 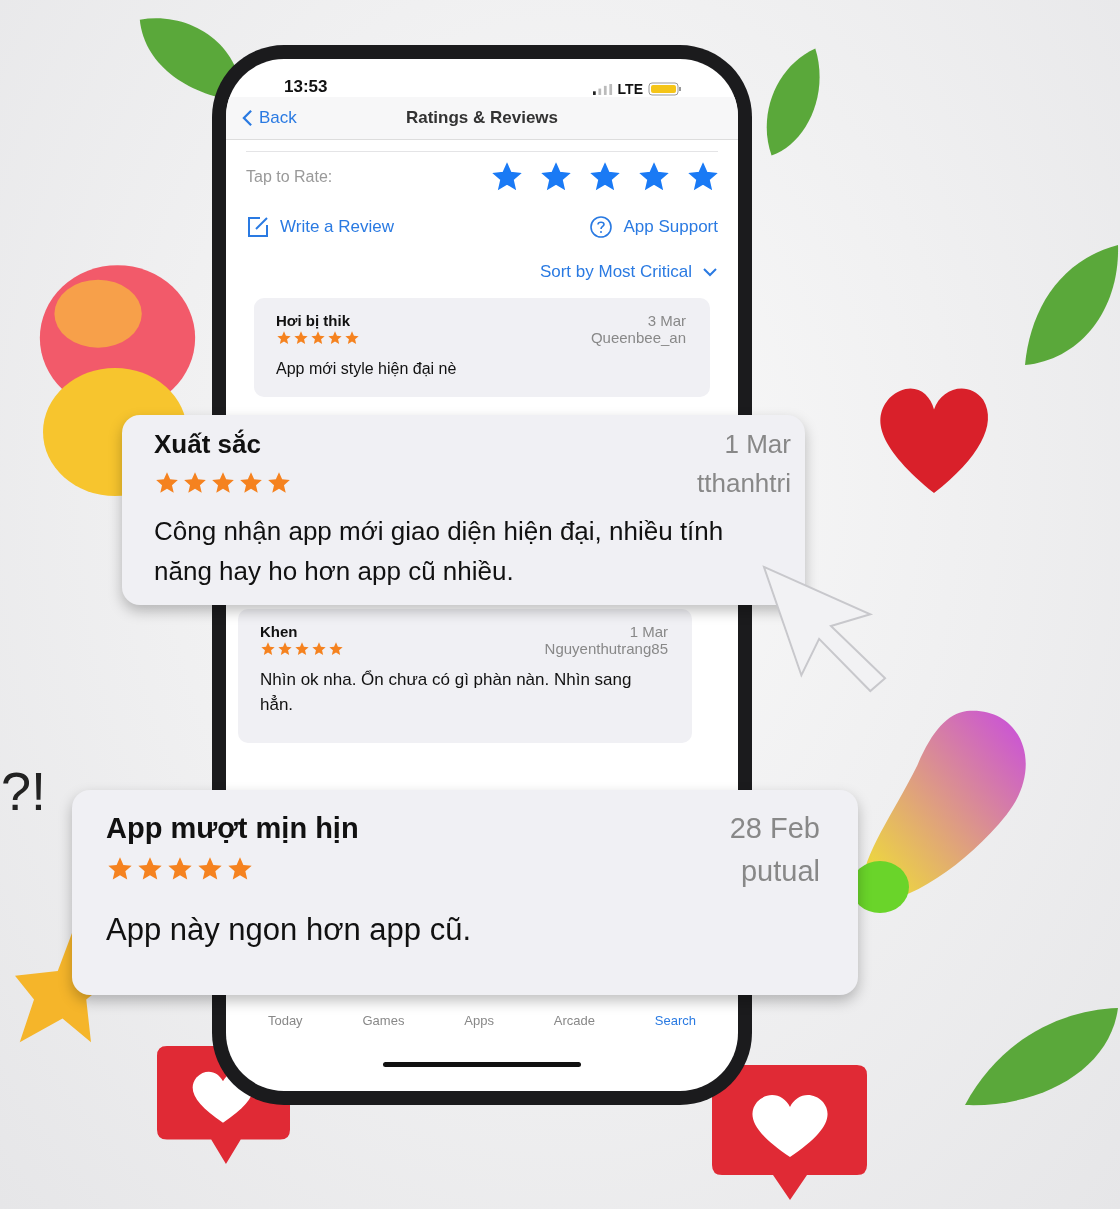 What do you see at coordinates (638, 337) in the screenshot?
I see `review-author: Queenbee_an` at bounding box center [638, 337].